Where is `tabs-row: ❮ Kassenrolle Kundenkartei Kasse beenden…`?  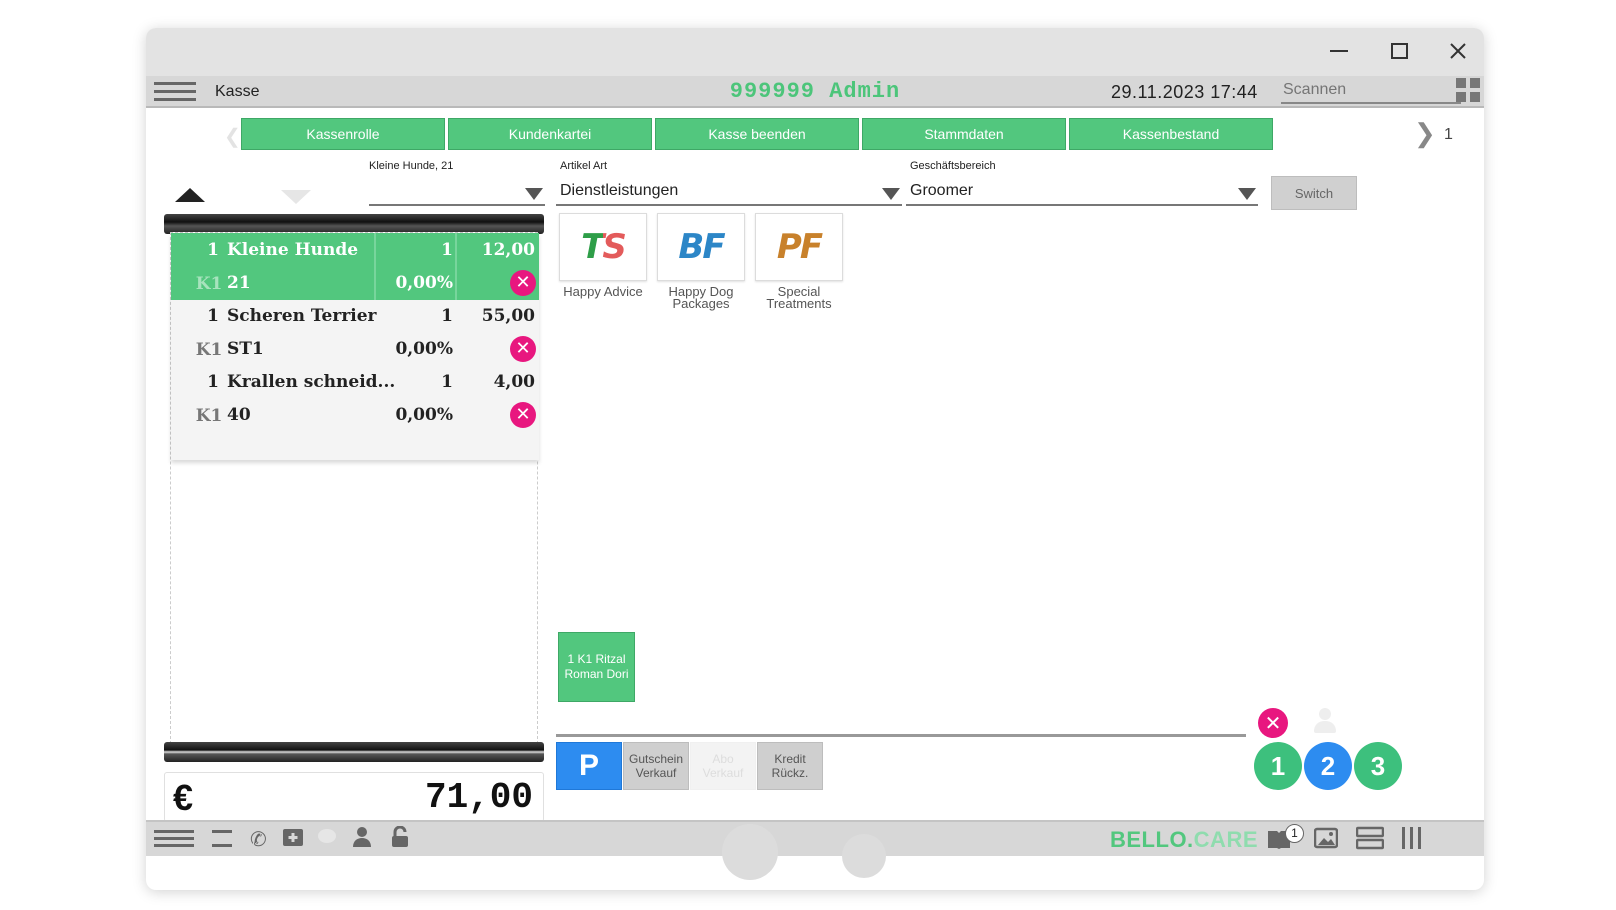 tabs-row: ❮ Kassenrolle Kundenkartei Kasse beenden… is located at coordinates (815, 134).